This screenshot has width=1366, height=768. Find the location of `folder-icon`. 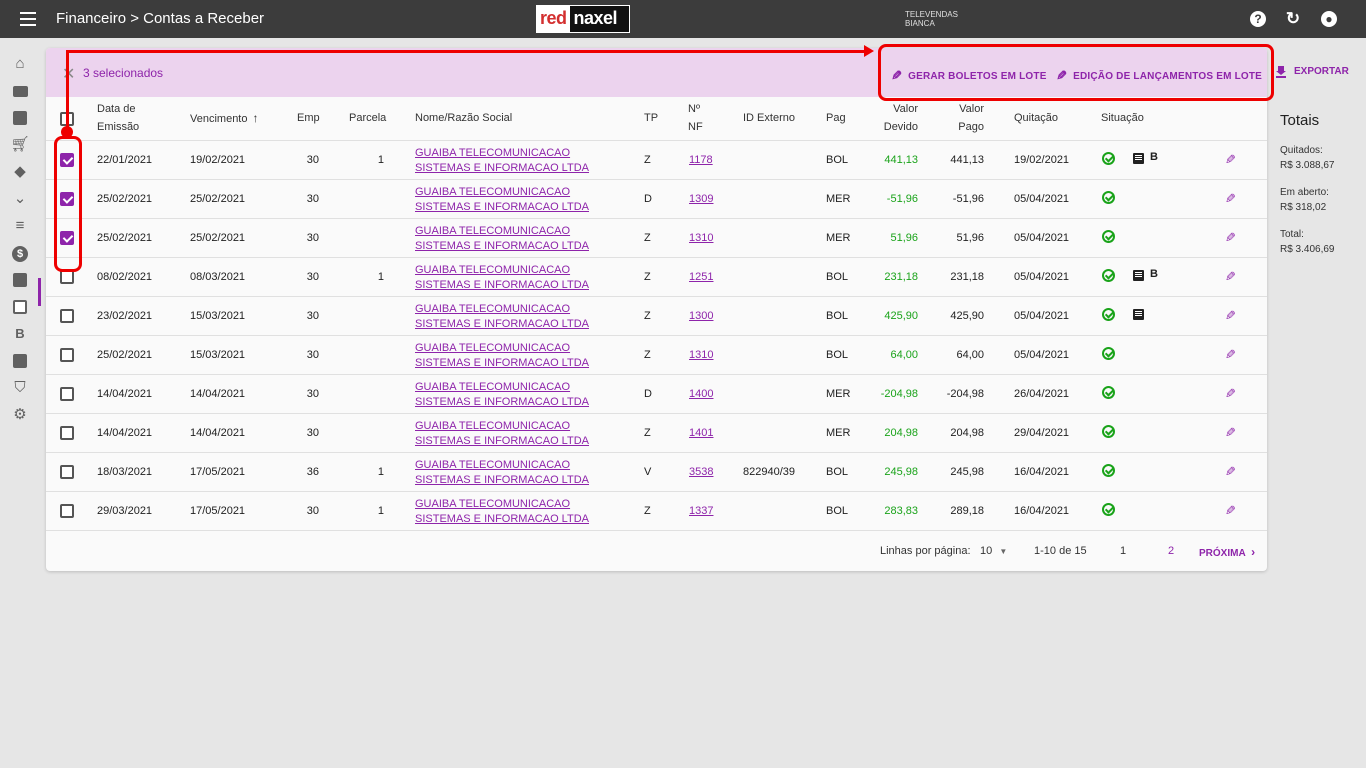

folder-icon is located at coordinates (20, 91).